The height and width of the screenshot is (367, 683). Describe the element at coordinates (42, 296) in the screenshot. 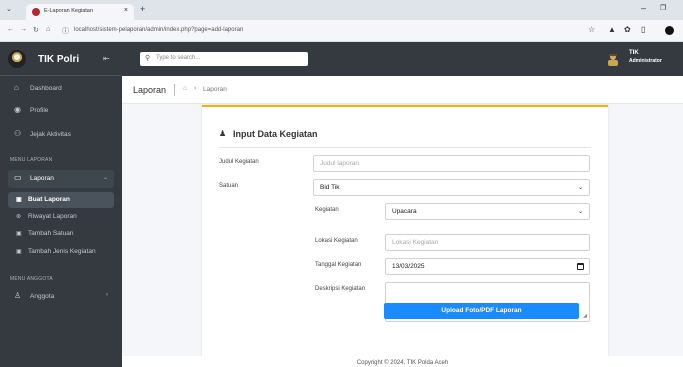

I see `sidebar-item-label: Anggota` at that location.